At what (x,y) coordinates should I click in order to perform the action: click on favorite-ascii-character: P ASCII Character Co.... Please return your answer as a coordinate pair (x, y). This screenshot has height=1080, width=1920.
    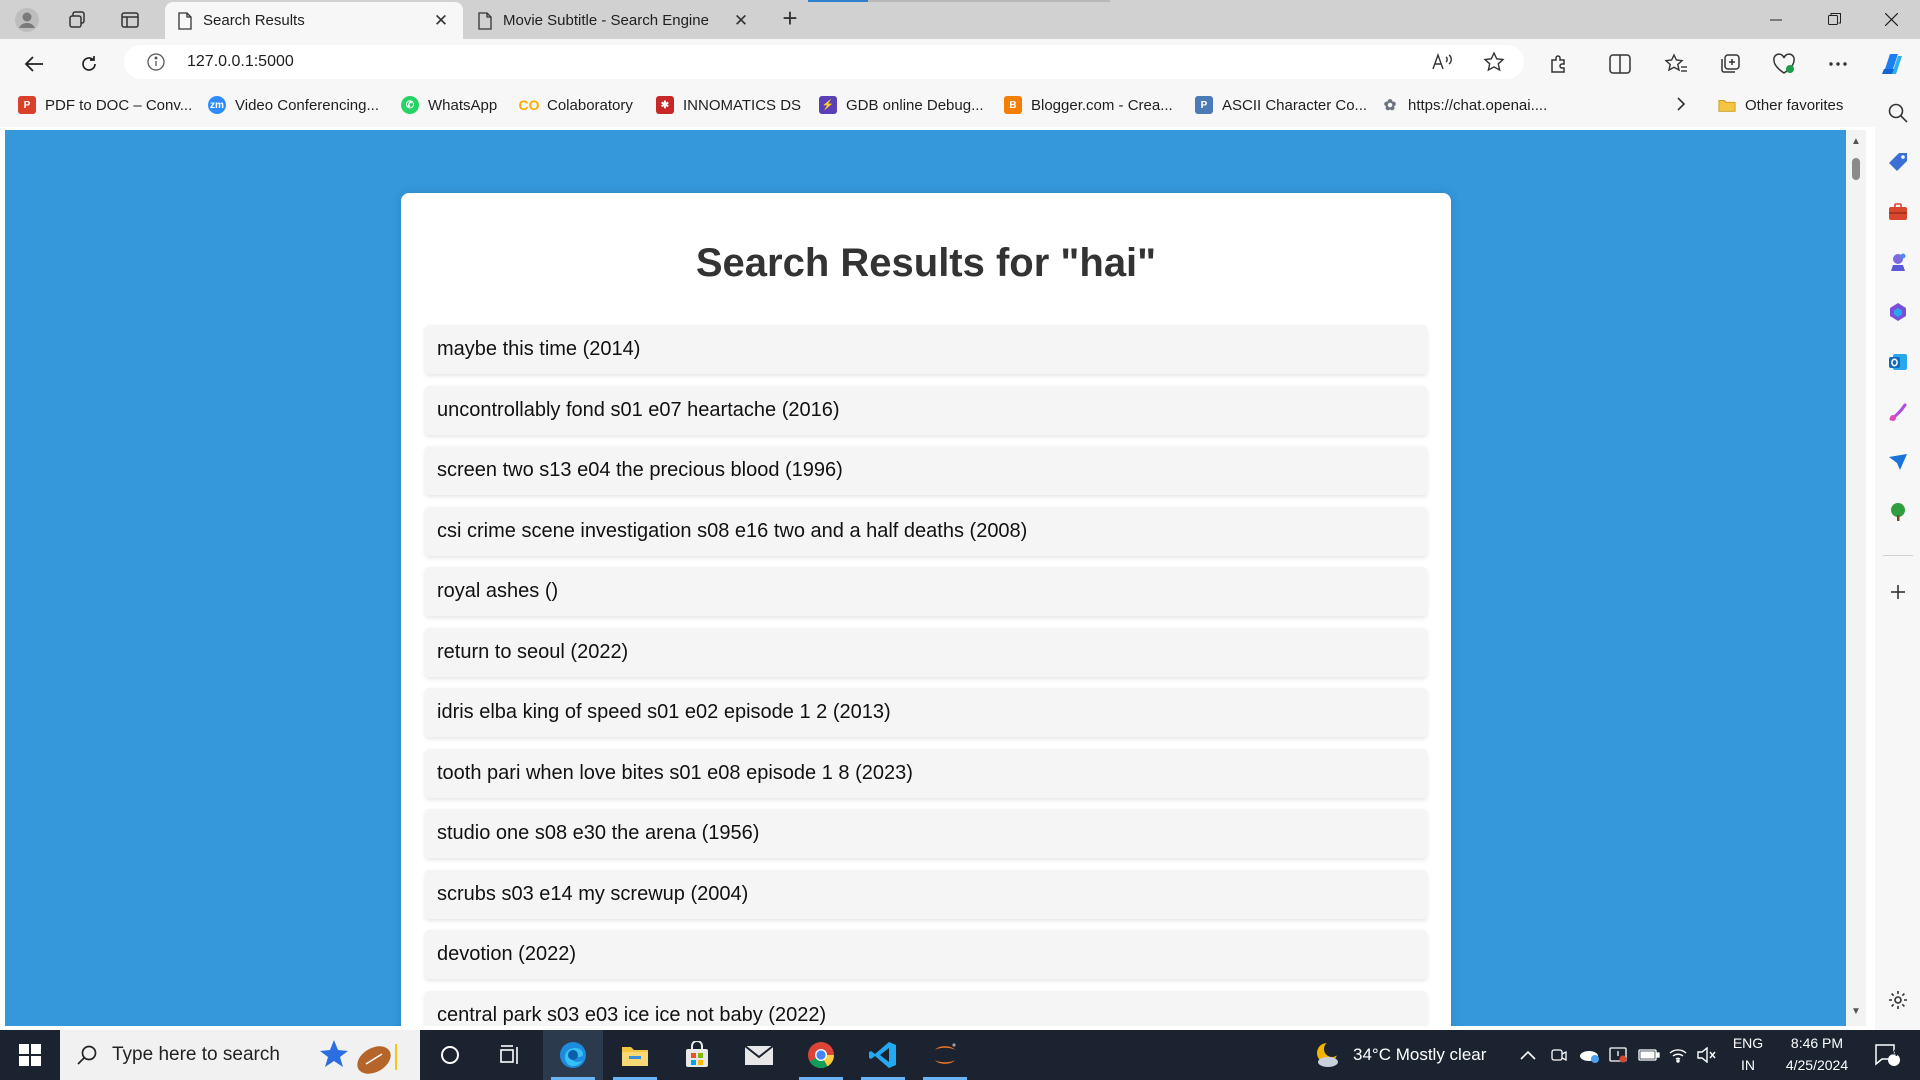
    Looking at the image, I should click on (1281, 105).